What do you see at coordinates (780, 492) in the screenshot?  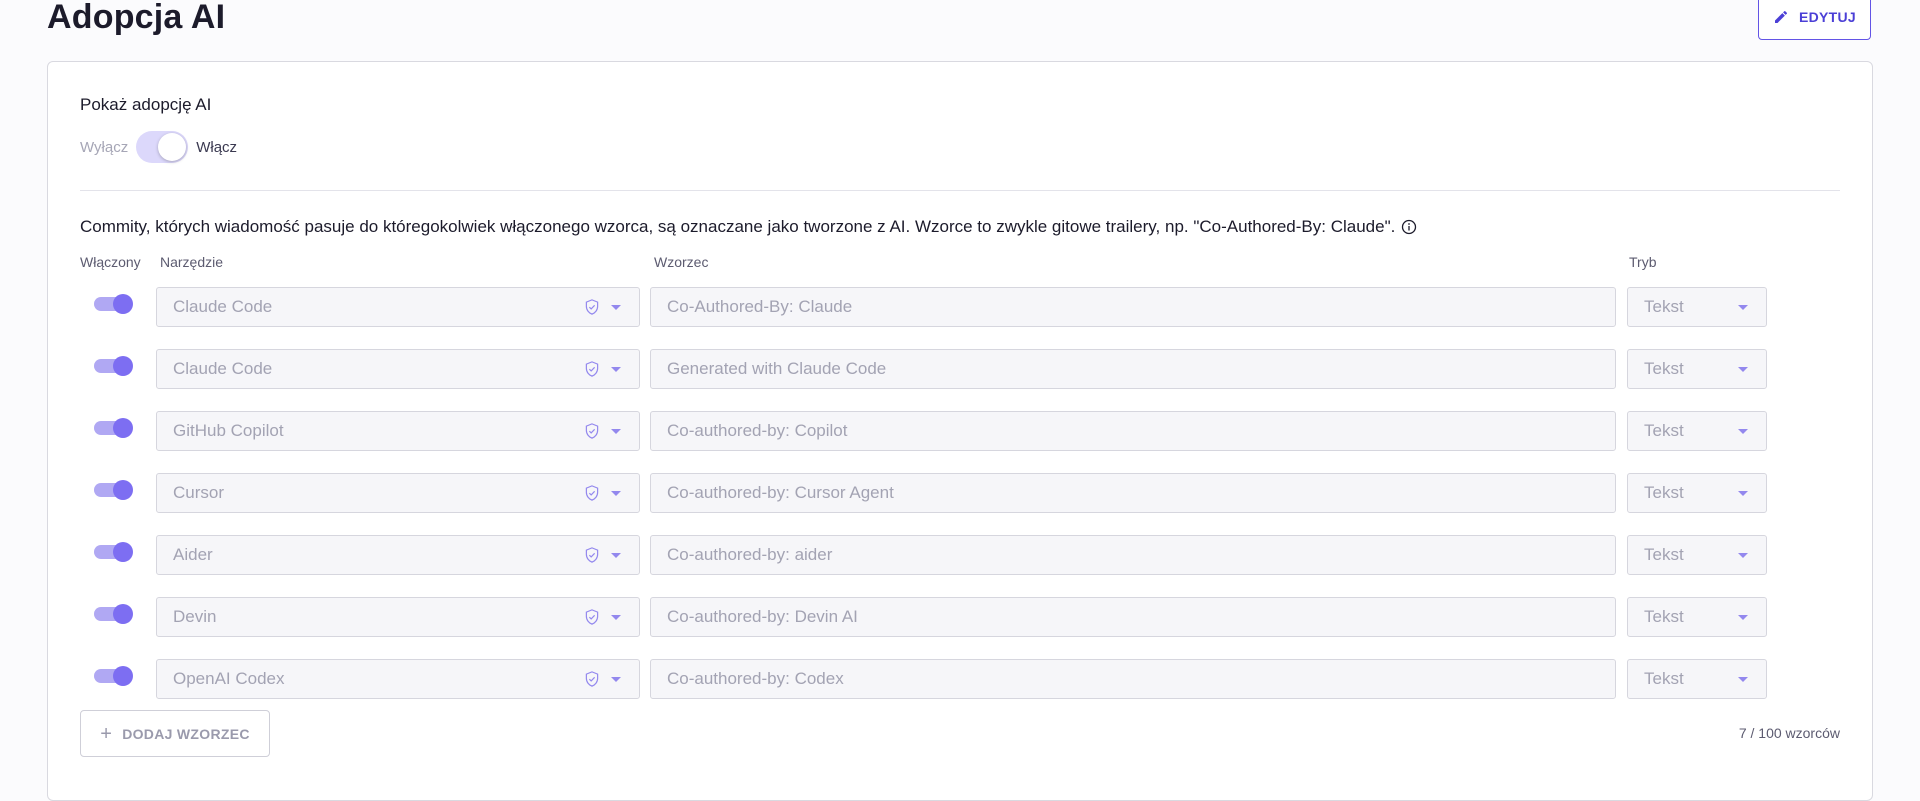 I see `pattern-value: Co-authored-by: Cursor Agent` at bounding box center [780, 492].